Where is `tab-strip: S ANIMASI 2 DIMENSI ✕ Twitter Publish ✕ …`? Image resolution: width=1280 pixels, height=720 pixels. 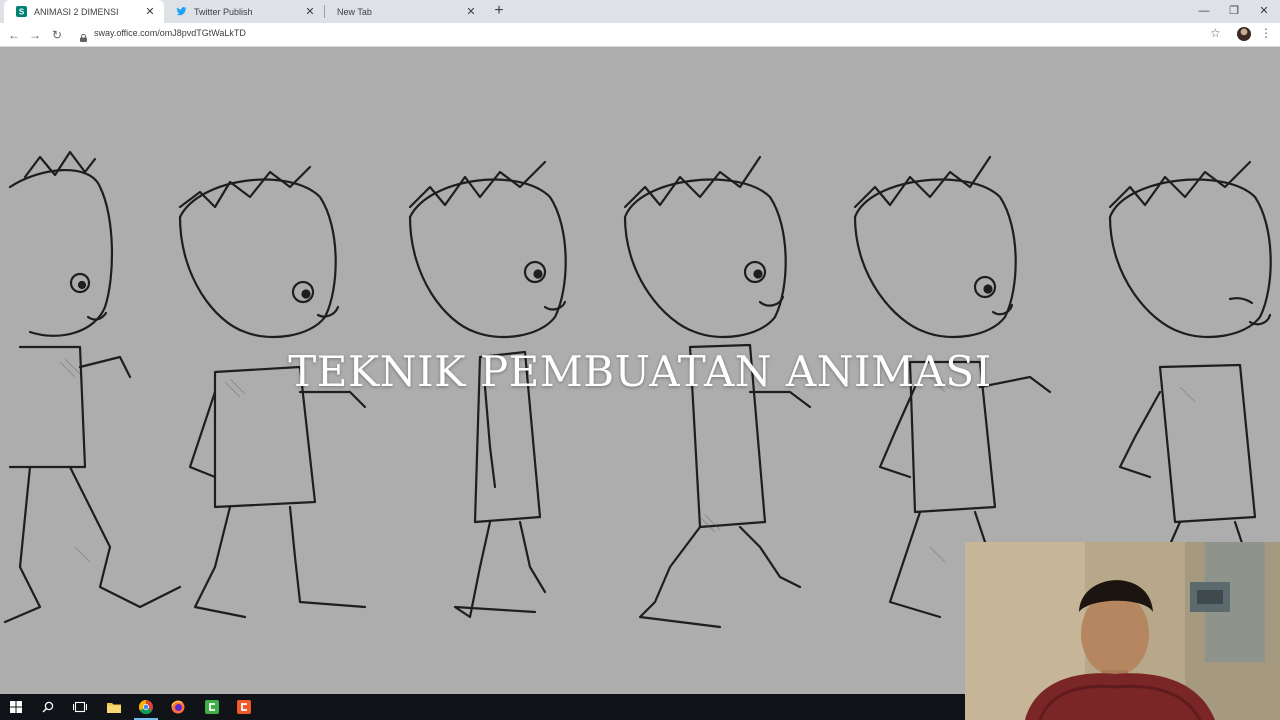
tab-strip: S ANIMASI 2 DIMENSI ✕ Twitter Publish ✕ … is located at coordinates (640, 11).